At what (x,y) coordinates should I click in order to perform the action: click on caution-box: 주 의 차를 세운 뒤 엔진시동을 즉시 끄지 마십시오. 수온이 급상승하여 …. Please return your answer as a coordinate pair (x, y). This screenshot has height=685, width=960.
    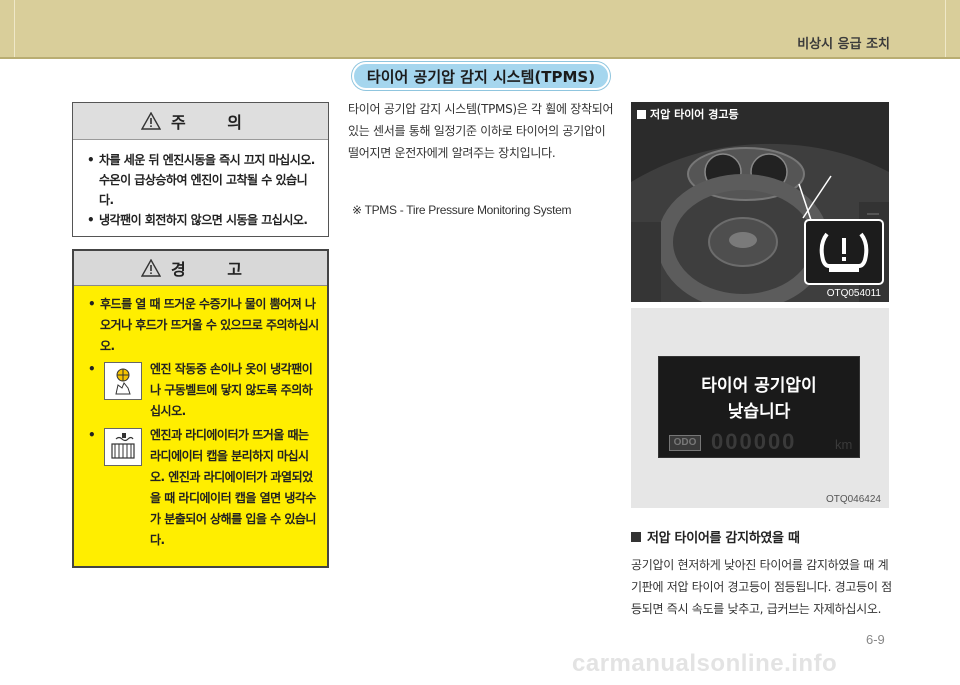
    Looking at the image, I should click on (200, 169).